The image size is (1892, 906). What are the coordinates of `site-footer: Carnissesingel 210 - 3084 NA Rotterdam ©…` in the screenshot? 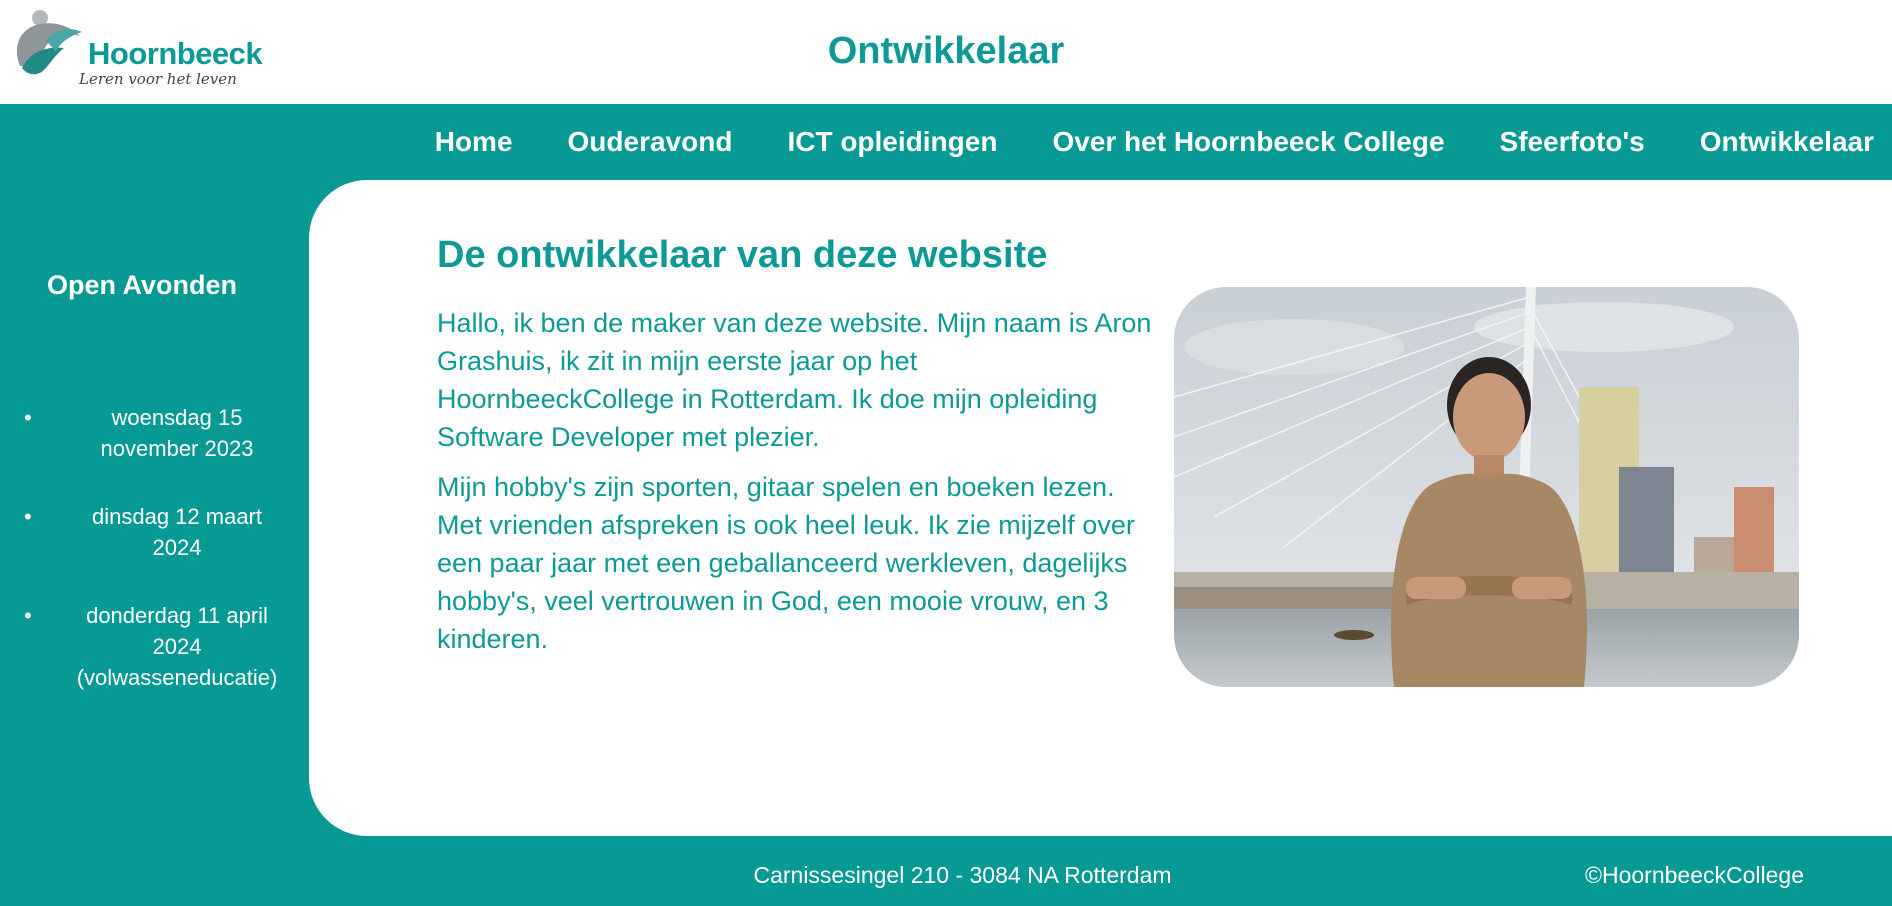 It's located at (946, 871).